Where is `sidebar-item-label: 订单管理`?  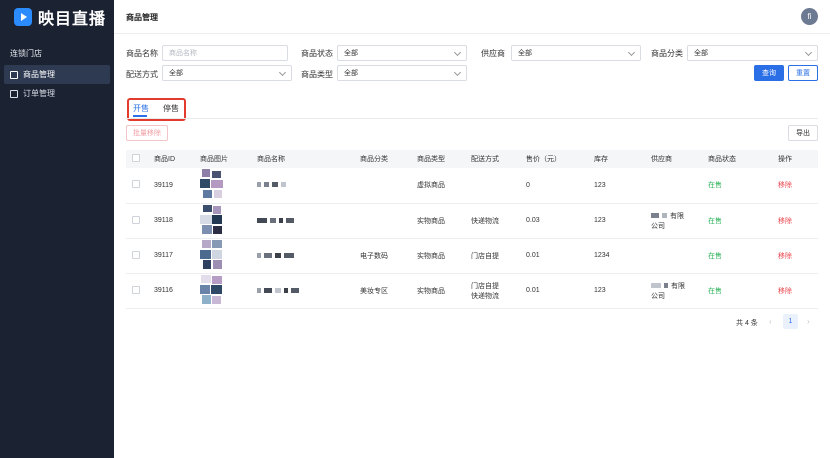 sidebar-item-label: 订单管理 is located at coordinates (39, 93).